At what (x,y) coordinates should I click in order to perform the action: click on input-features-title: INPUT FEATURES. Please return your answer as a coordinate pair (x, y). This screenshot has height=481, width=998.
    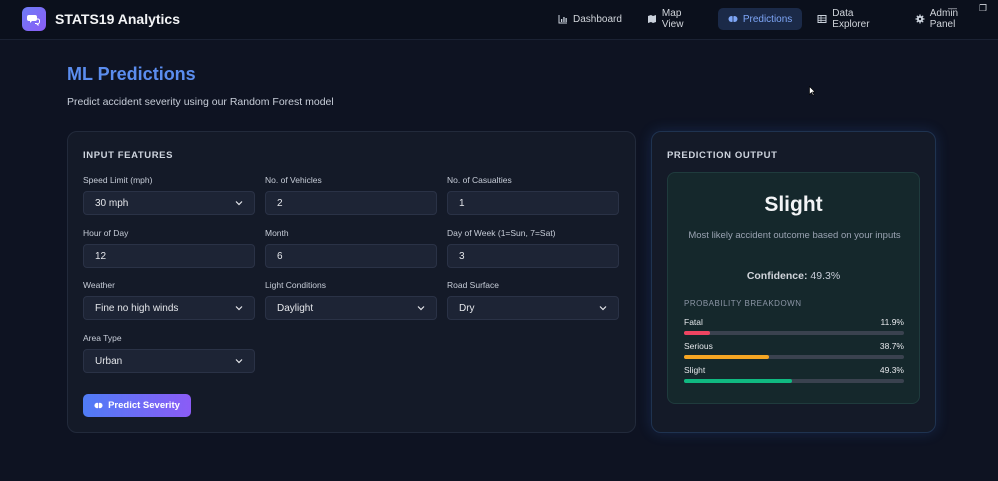
    Looking at the image, I should click on (128, 155).